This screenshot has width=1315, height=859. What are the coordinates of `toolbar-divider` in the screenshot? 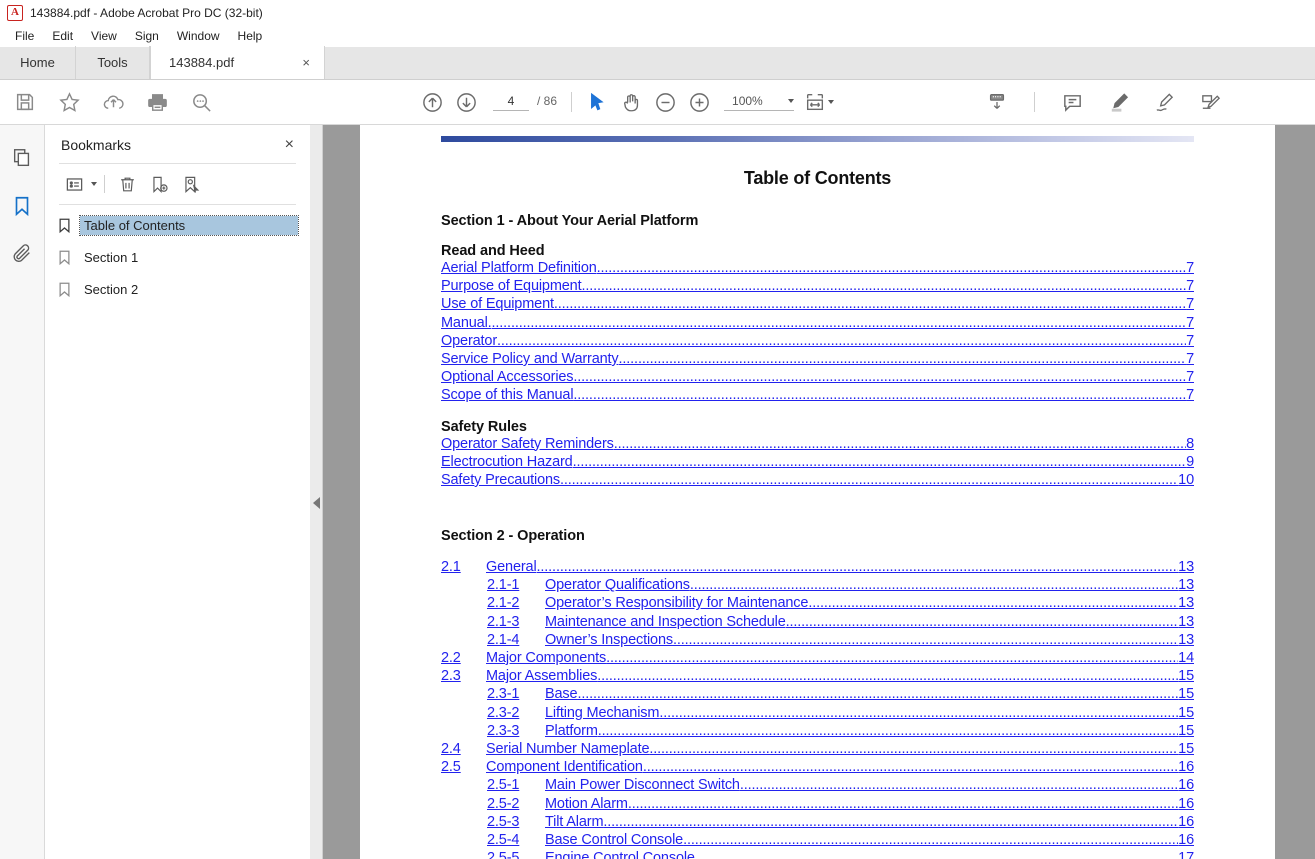 It's located at (572, 102).